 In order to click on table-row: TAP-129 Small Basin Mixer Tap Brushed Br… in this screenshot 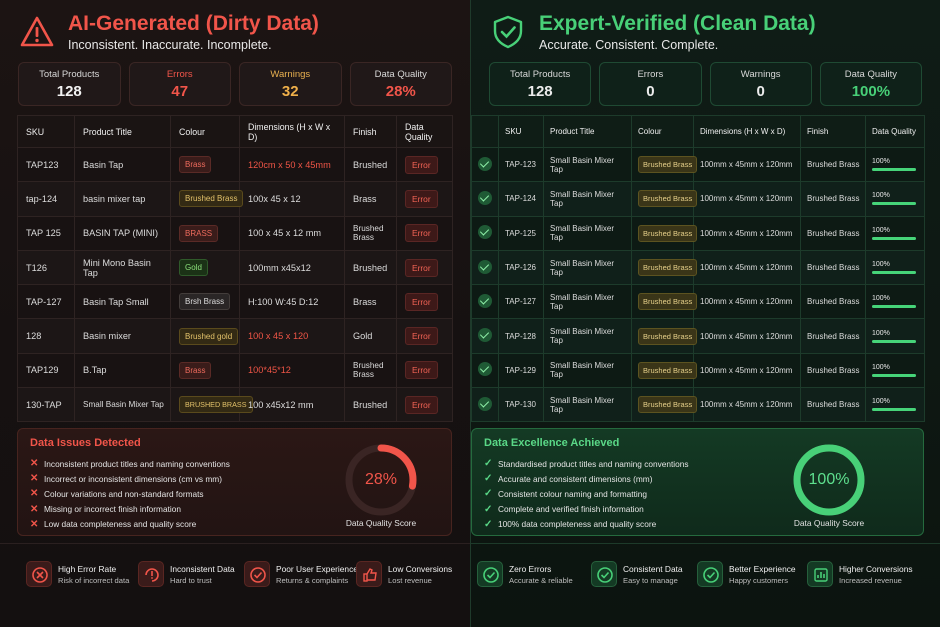, I will do `click(698, 370)`.